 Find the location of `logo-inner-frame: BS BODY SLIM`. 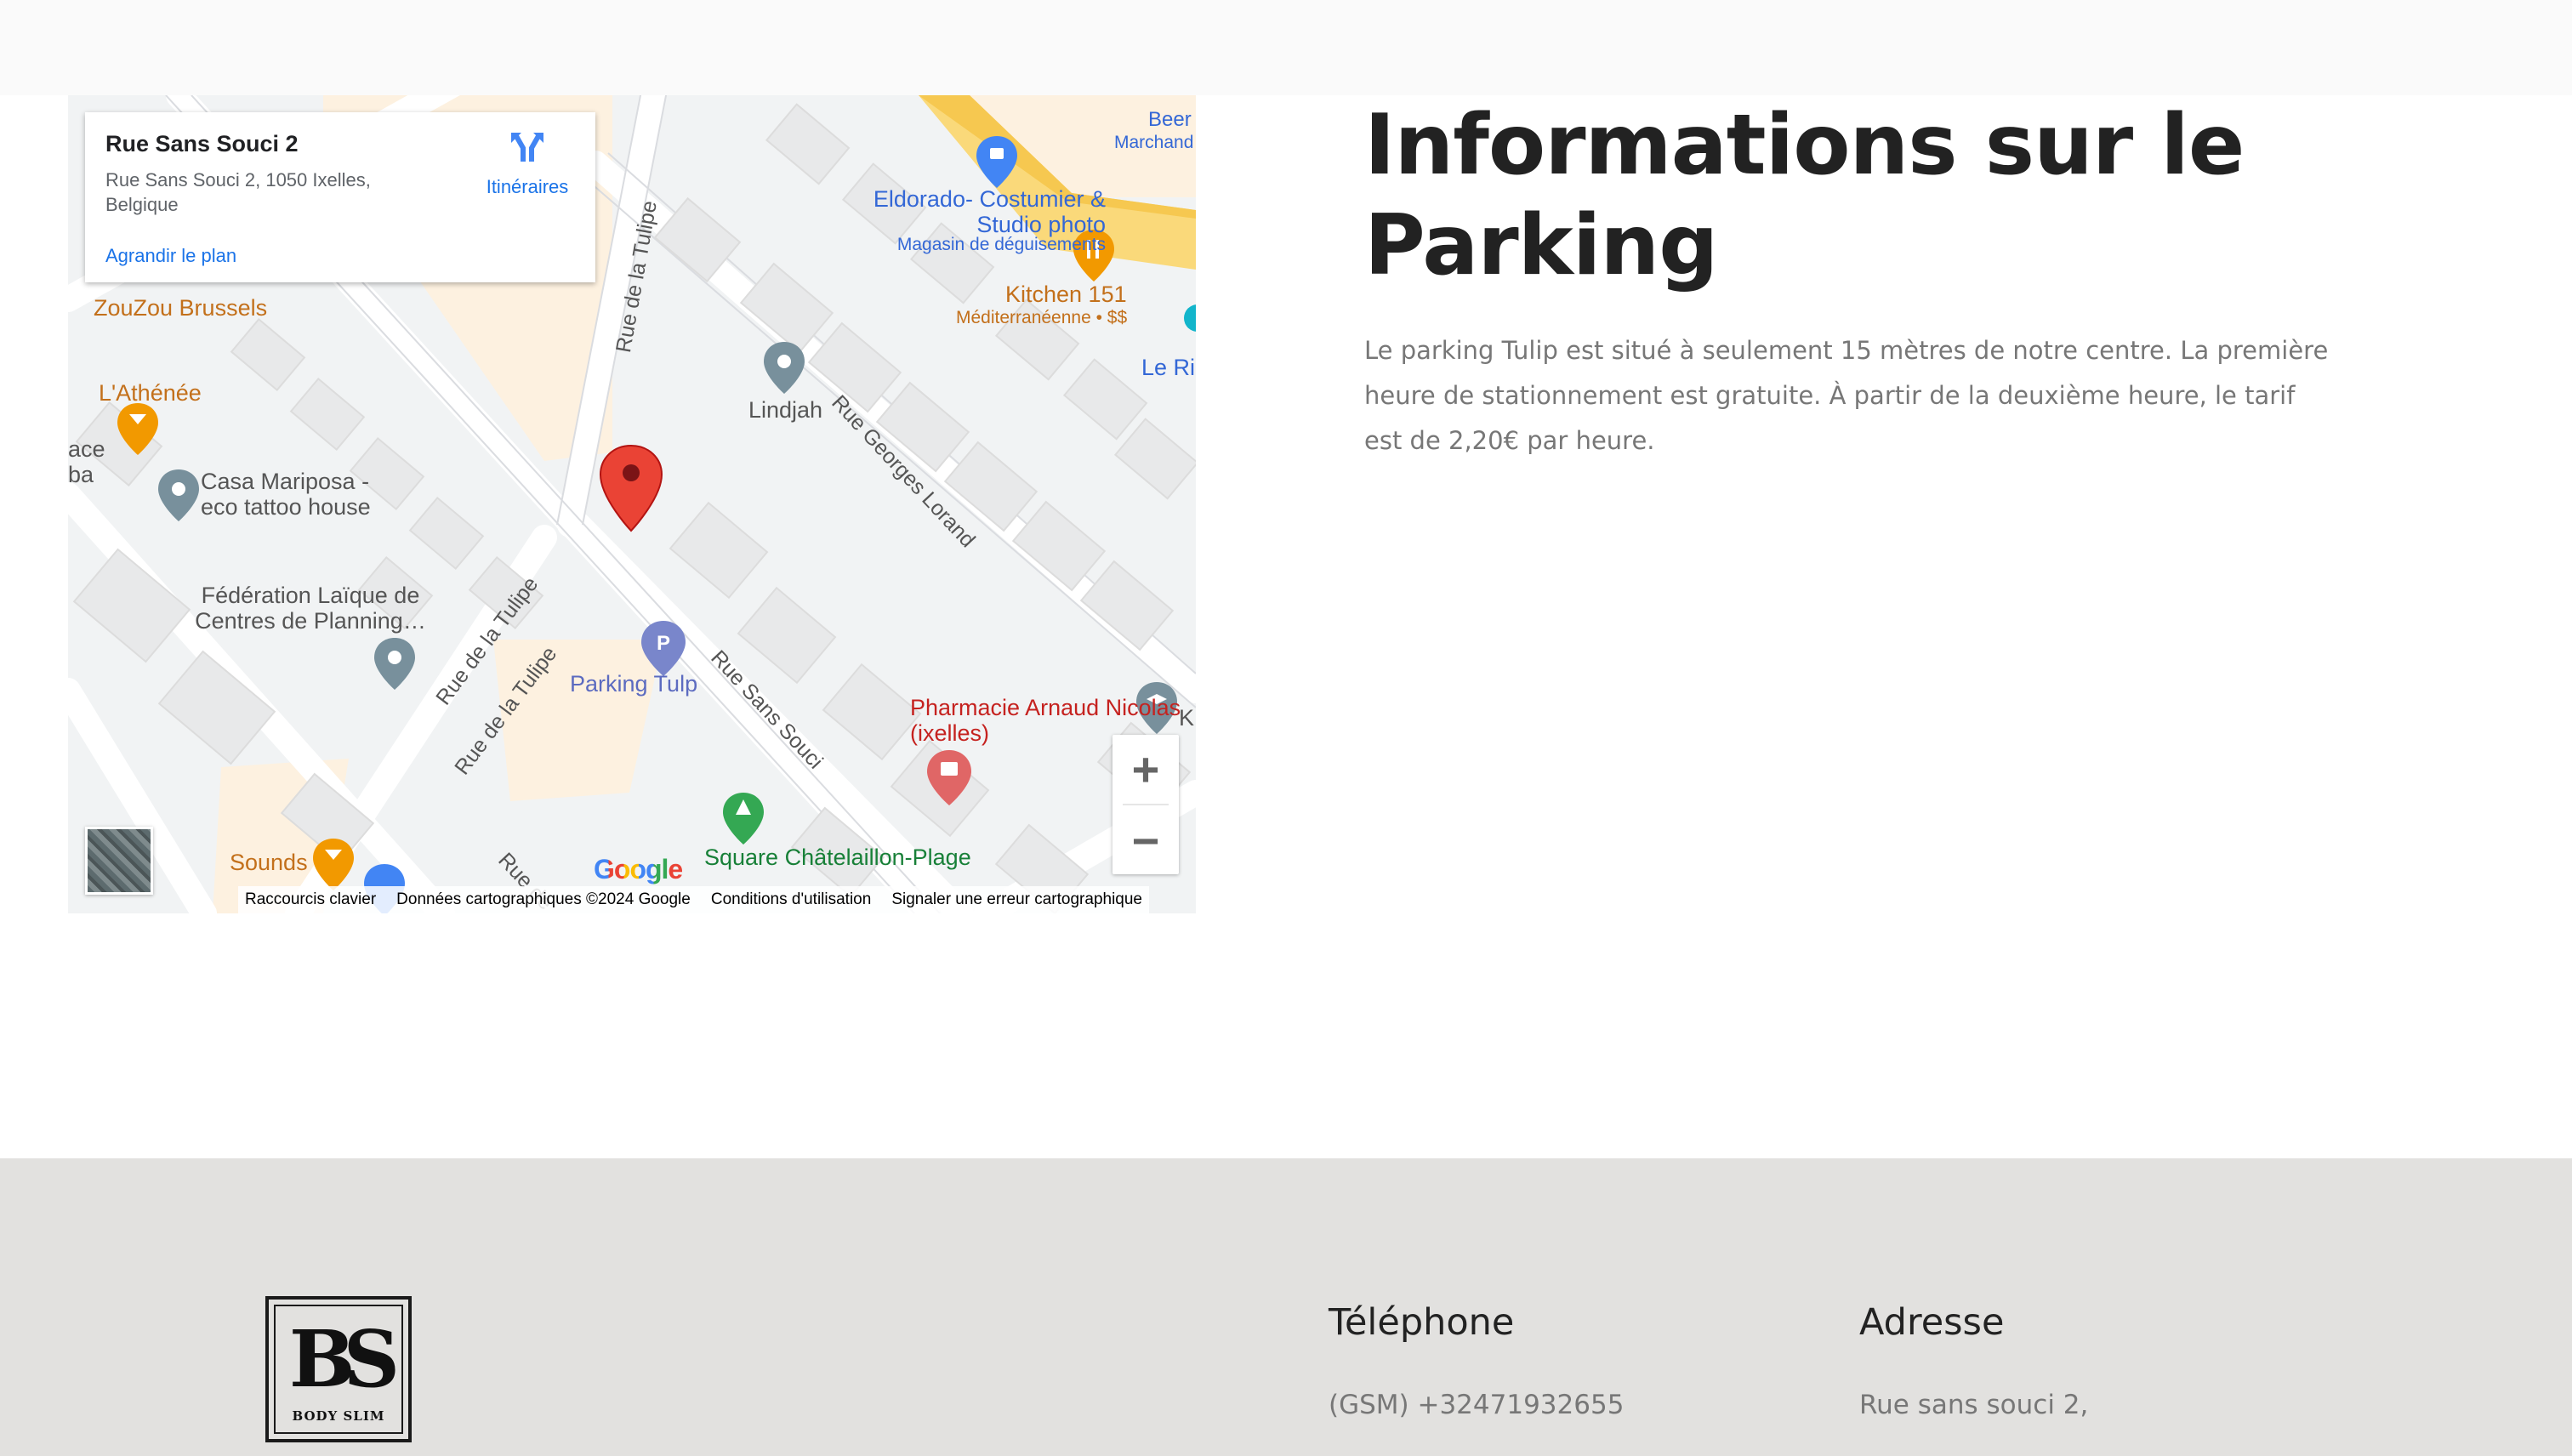

logo-inner-frame: BS BODY SLIM is located at coordinates (339, 1369).